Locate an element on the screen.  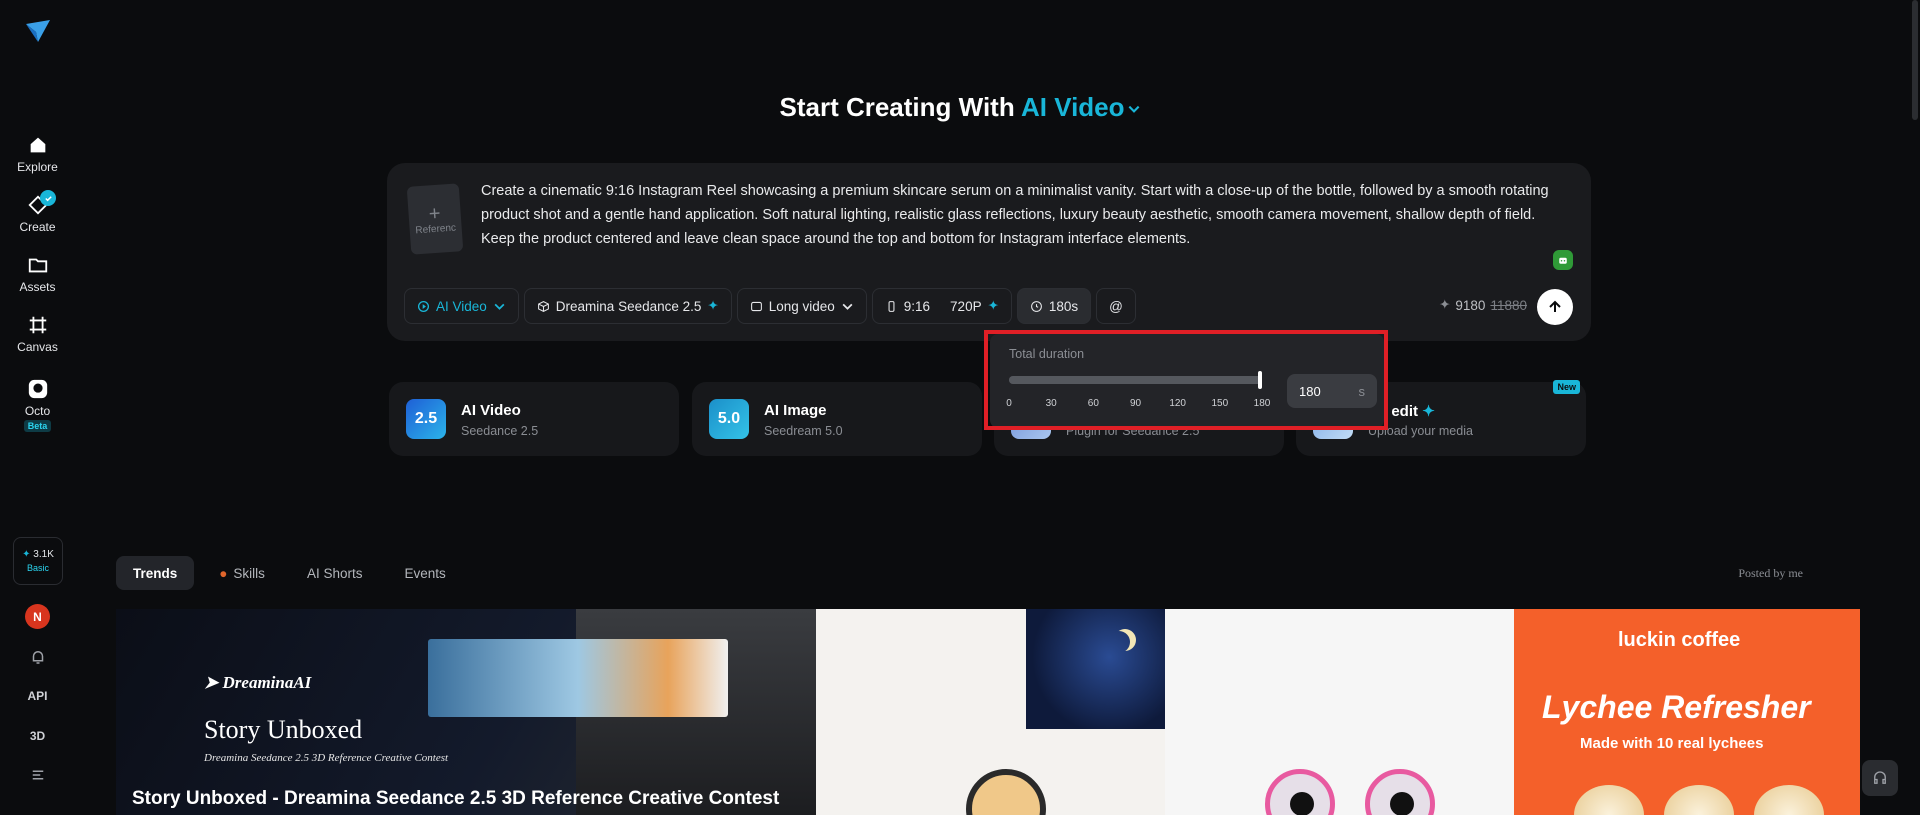
page-scrollbar is located at coordinates (1915, 60).